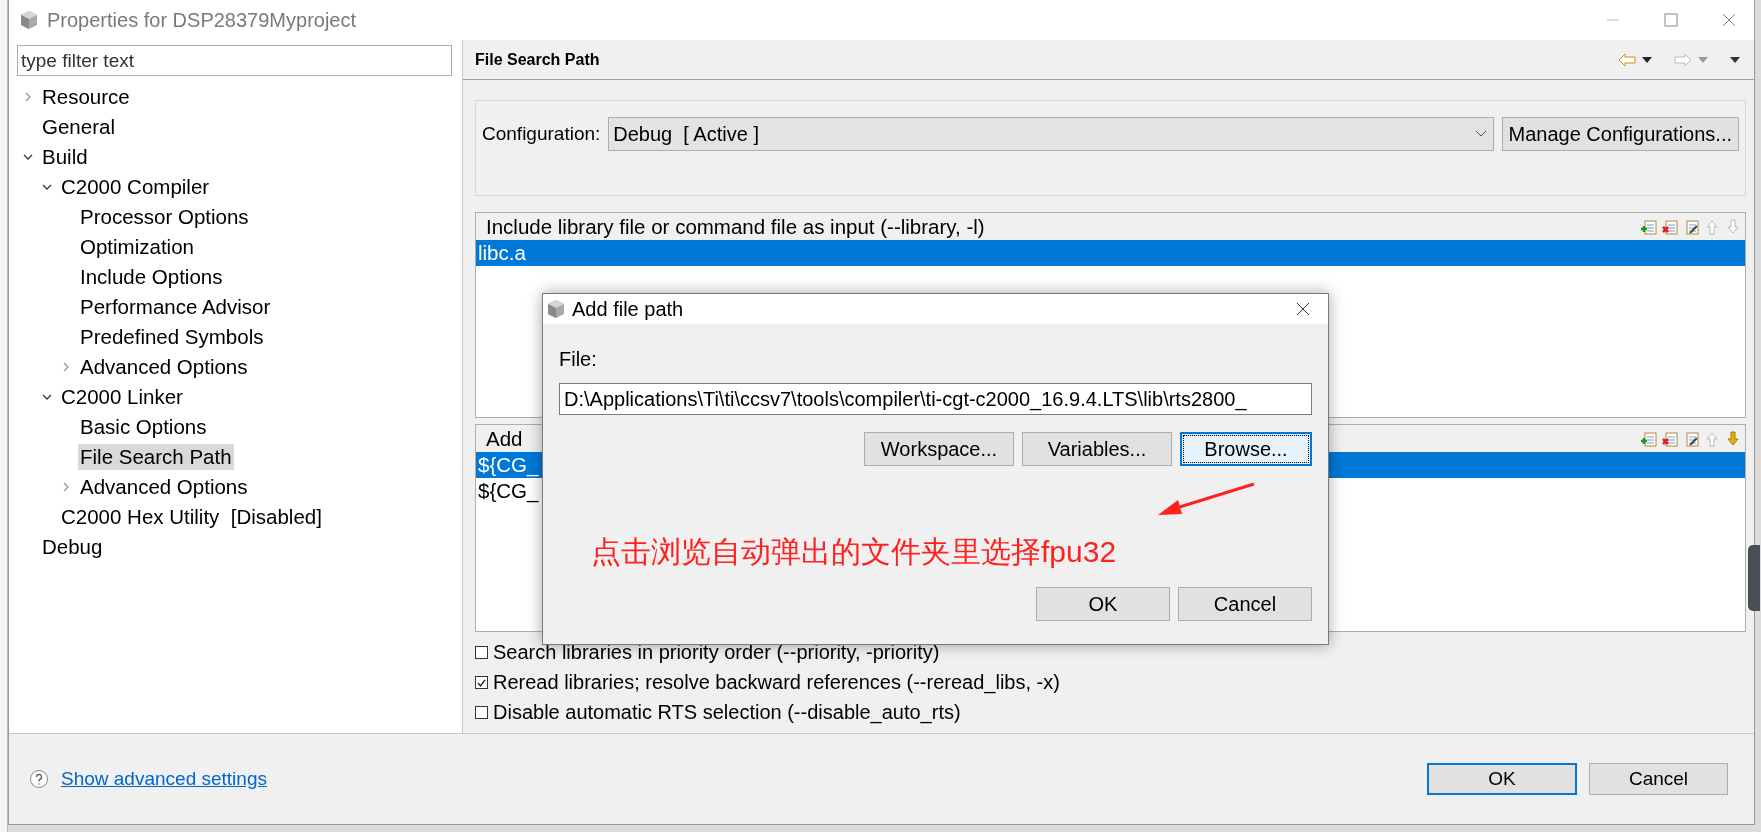 This screenshot has width=1761, height=832. I want to click on pointer-arrow-icon, so click(1206, 500).